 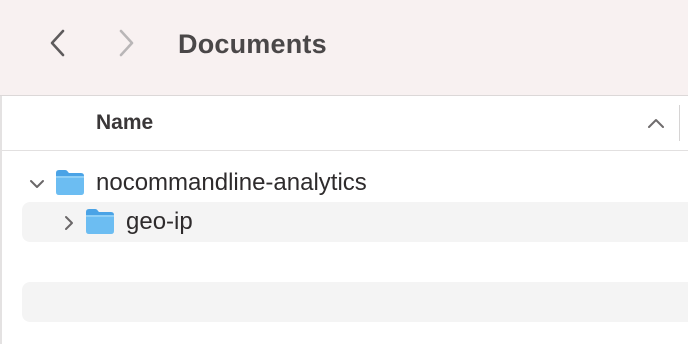 What do you see at coordinates (124, 123) in the screenshot?
I see `column-header-name: Name` at bounding box center [124, 123].